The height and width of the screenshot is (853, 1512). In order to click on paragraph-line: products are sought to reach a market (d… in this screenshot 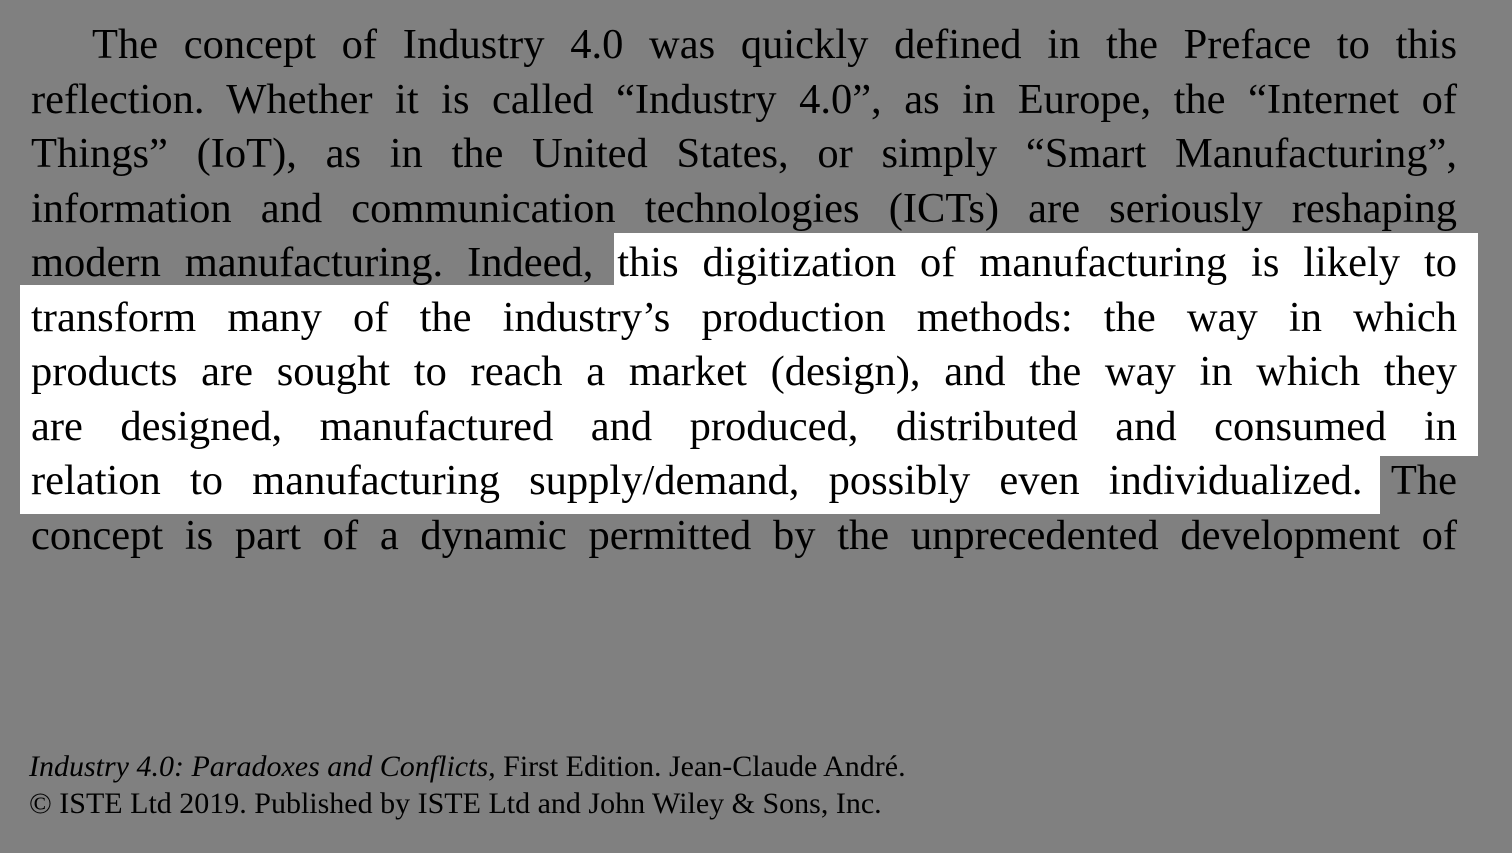, I will do `click(744, 371)`.